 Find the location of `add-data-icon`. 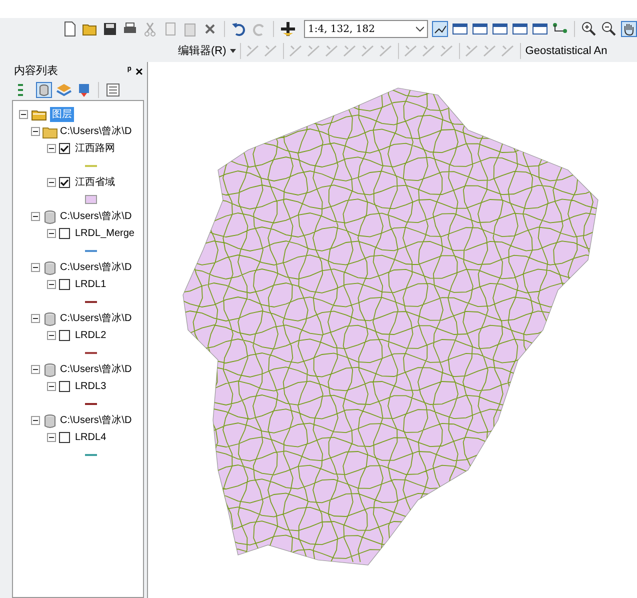

add-data-icon is located at coordinates (288, 29).